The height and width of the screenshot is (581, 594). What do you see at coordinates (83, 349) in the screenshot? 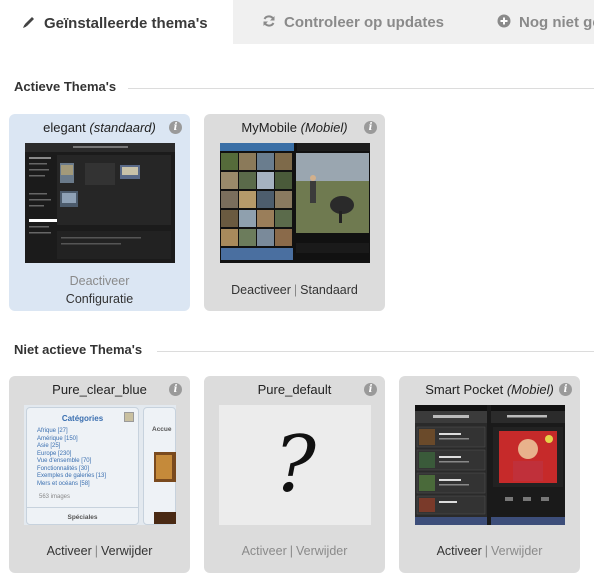
I see `section-title: Niet actieve Thema's` at bounding box center [83, 349].